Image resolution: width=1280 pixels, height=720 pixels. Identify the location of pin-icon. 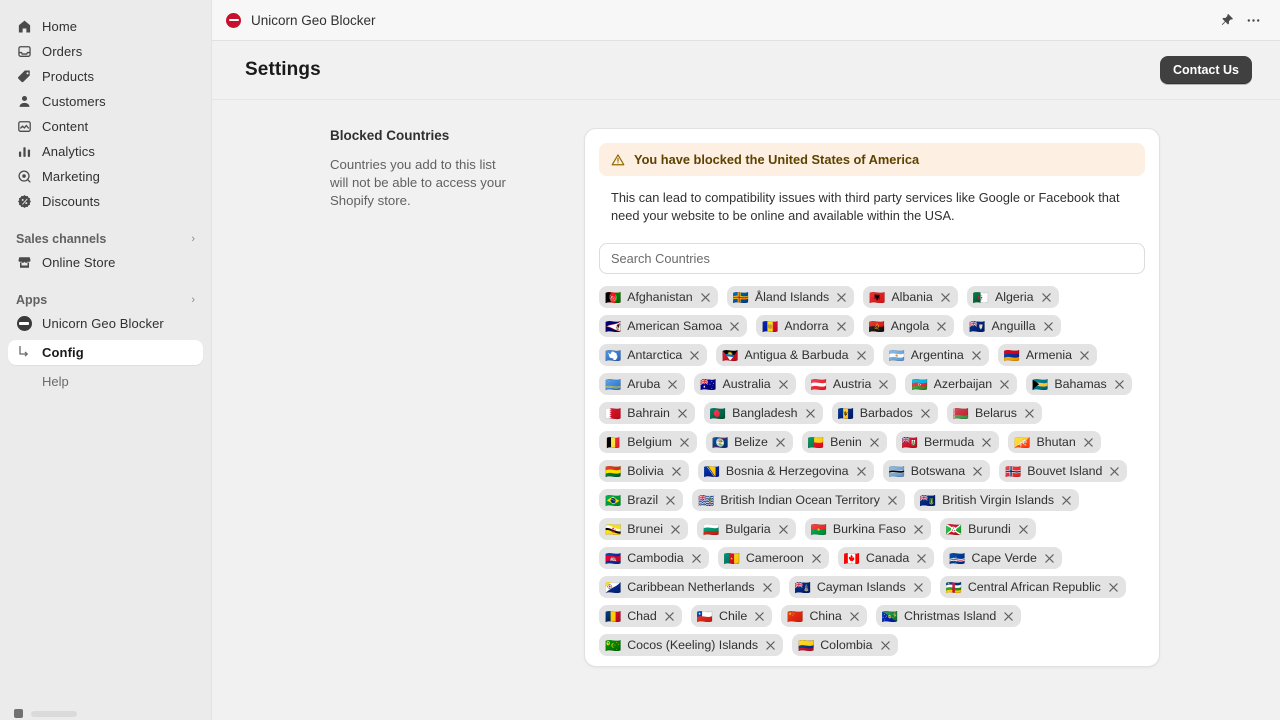
(1227, 20).